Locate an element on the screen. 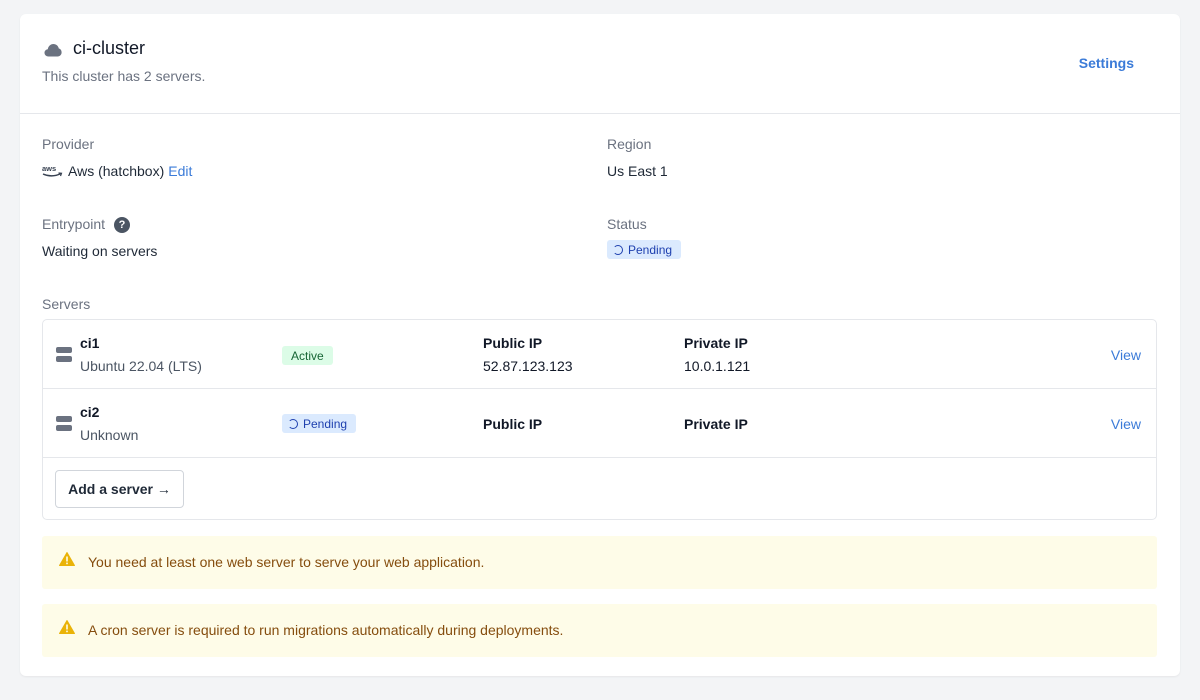 This screenshot has width=1200, height=700. server-name: ci1 is located at coordinates (90, 343).